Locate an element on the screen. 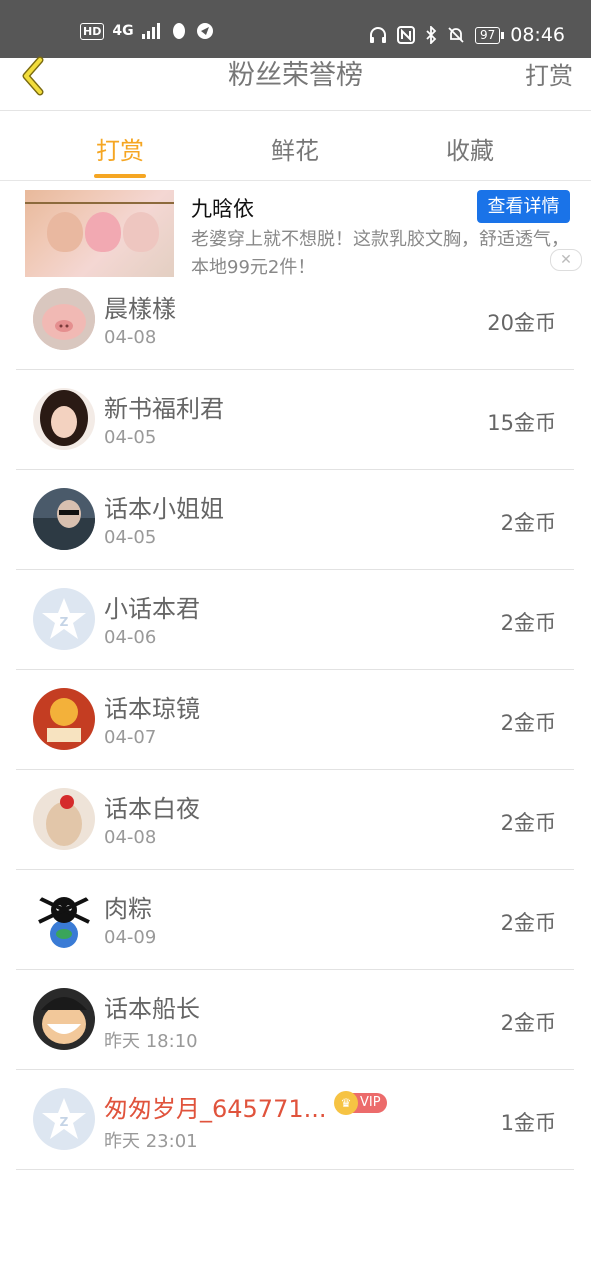  status-left: HD 4G is located at coordinates (147, 31).